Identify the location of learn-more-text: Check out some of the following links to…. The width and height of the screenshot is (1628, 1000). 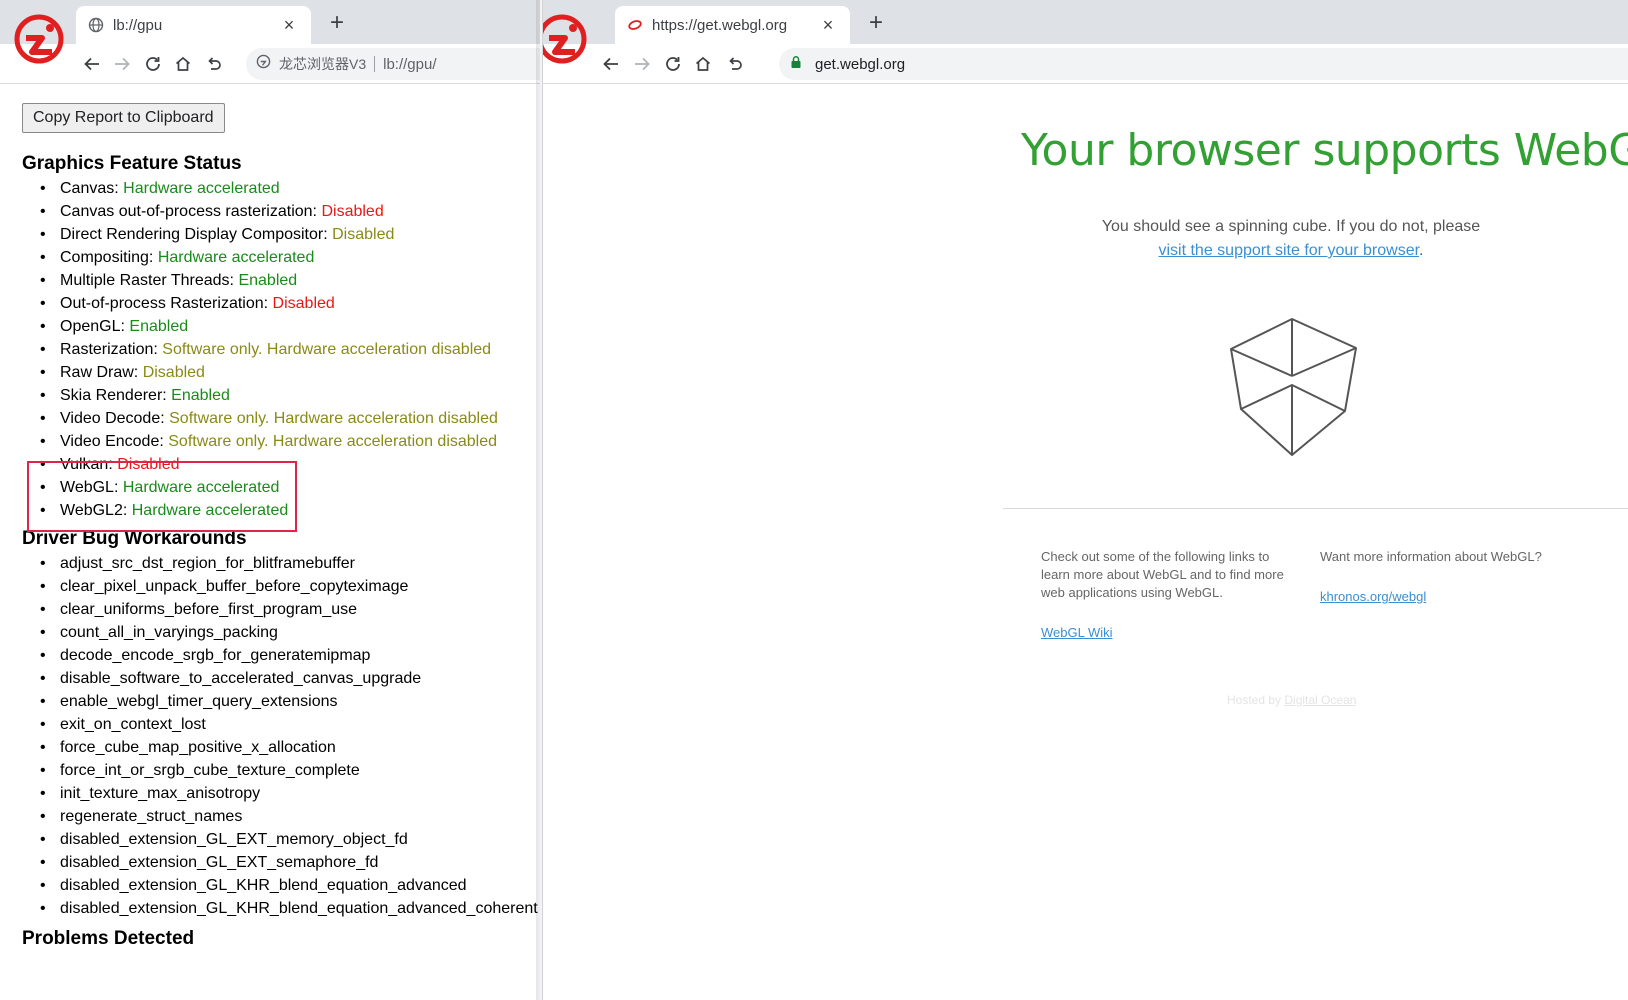
(1162, 574).